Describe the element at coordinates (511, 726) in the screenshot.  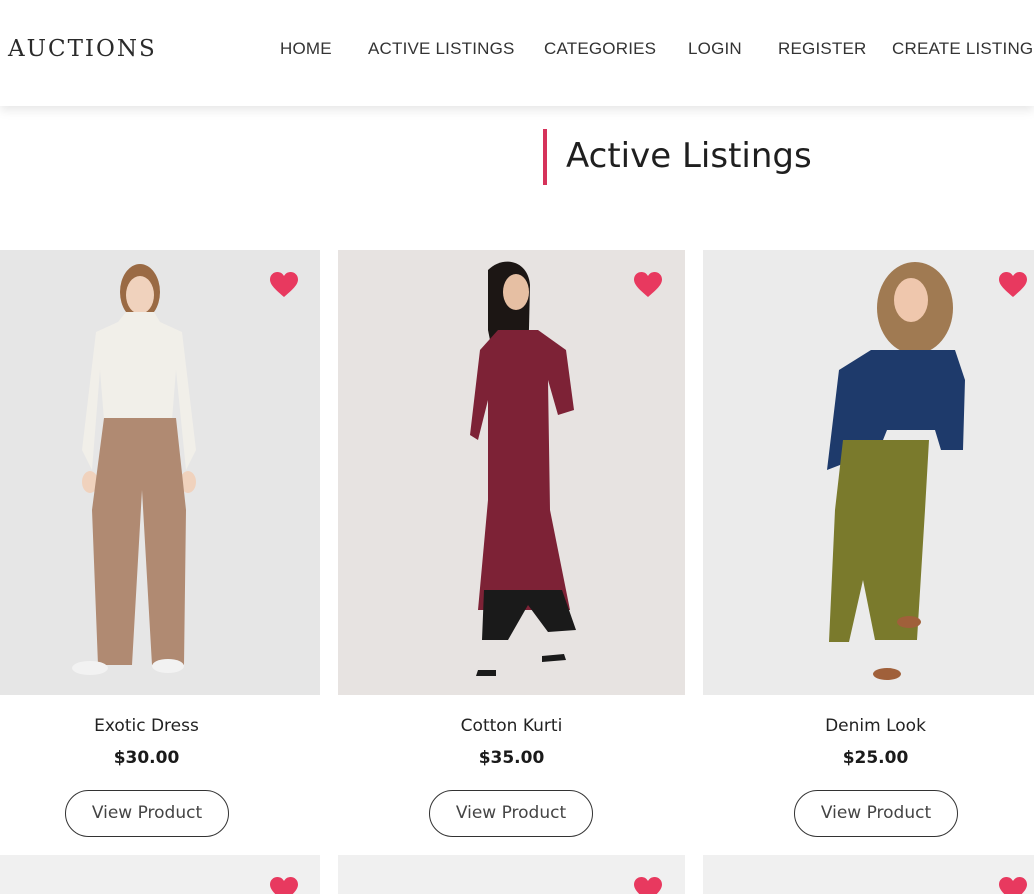
I see `product-name: Cotton Kurti` at that location.